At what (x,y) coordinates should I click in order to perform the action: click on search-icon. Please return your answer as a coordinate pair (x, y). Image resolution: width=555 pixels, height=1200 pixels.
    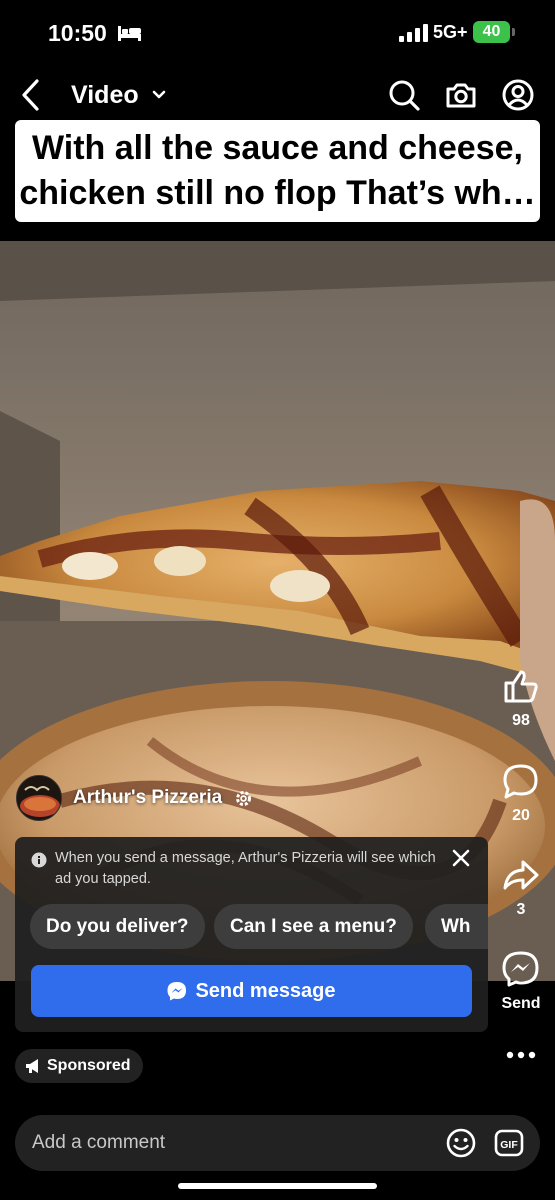
    Looking at the image, I should click on (404, 95).